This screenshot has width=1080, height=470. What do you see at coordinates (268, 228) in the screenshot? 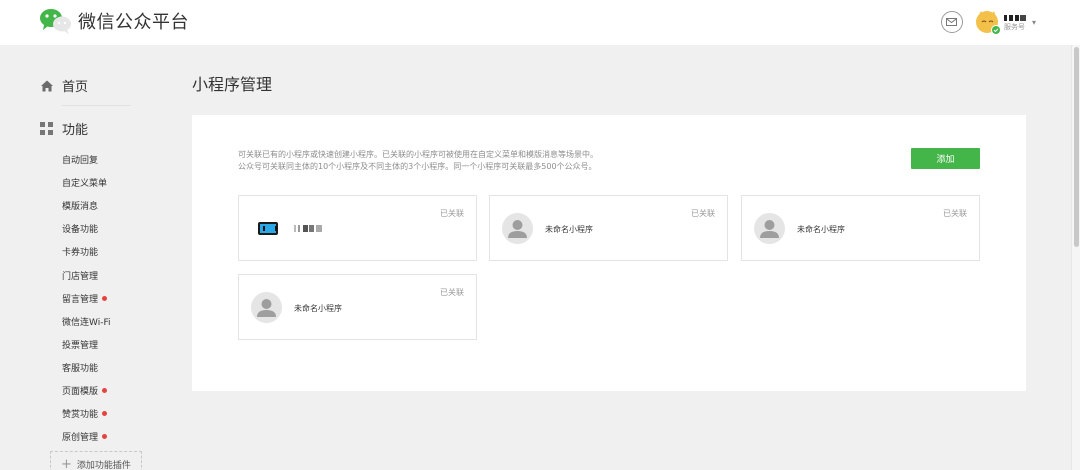
I see `mini-program-app-icon` at bounding box center [268, 228].